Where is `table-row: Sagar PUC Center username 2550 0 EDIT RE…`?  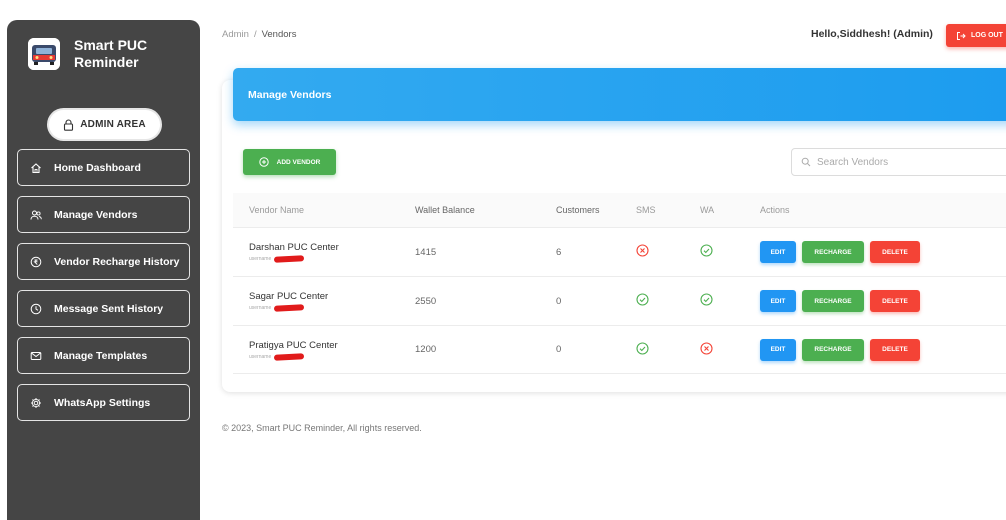 table-row: Sagar PUC Center username 2550 0 EDIT RE… is located at coordinates (619, 300).